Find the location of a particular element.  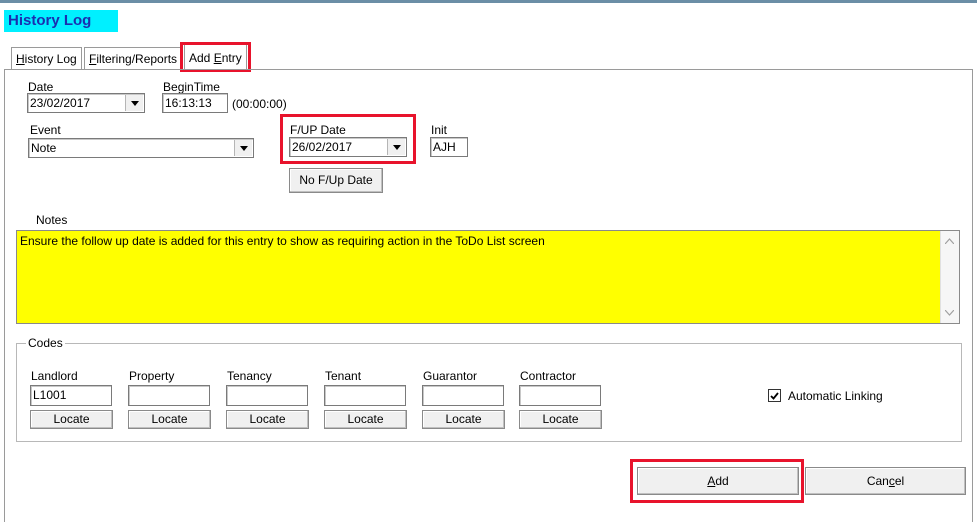

scroll-up-icon is located at coordinates (949, 241).